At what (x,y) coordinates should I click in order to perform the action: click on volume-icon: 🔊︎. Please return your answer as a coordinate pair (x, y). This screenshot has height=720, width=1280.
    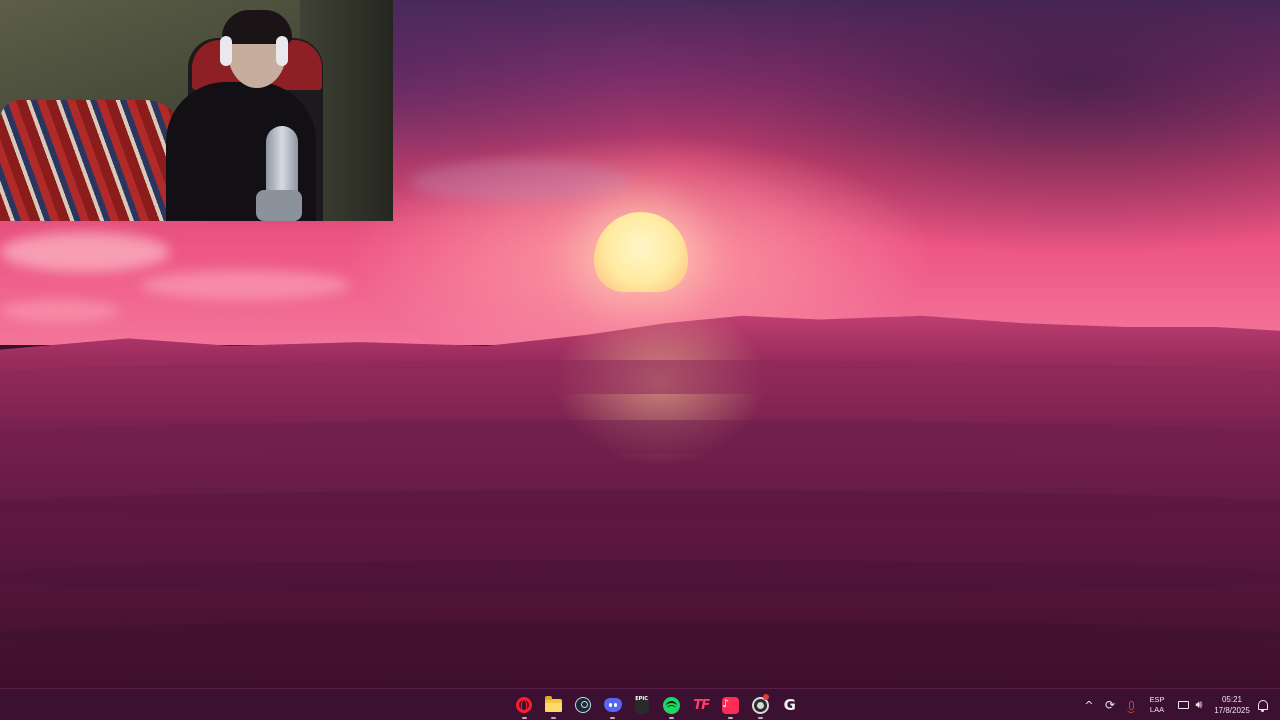
    Looking at the image, I should click on (1199, 704).